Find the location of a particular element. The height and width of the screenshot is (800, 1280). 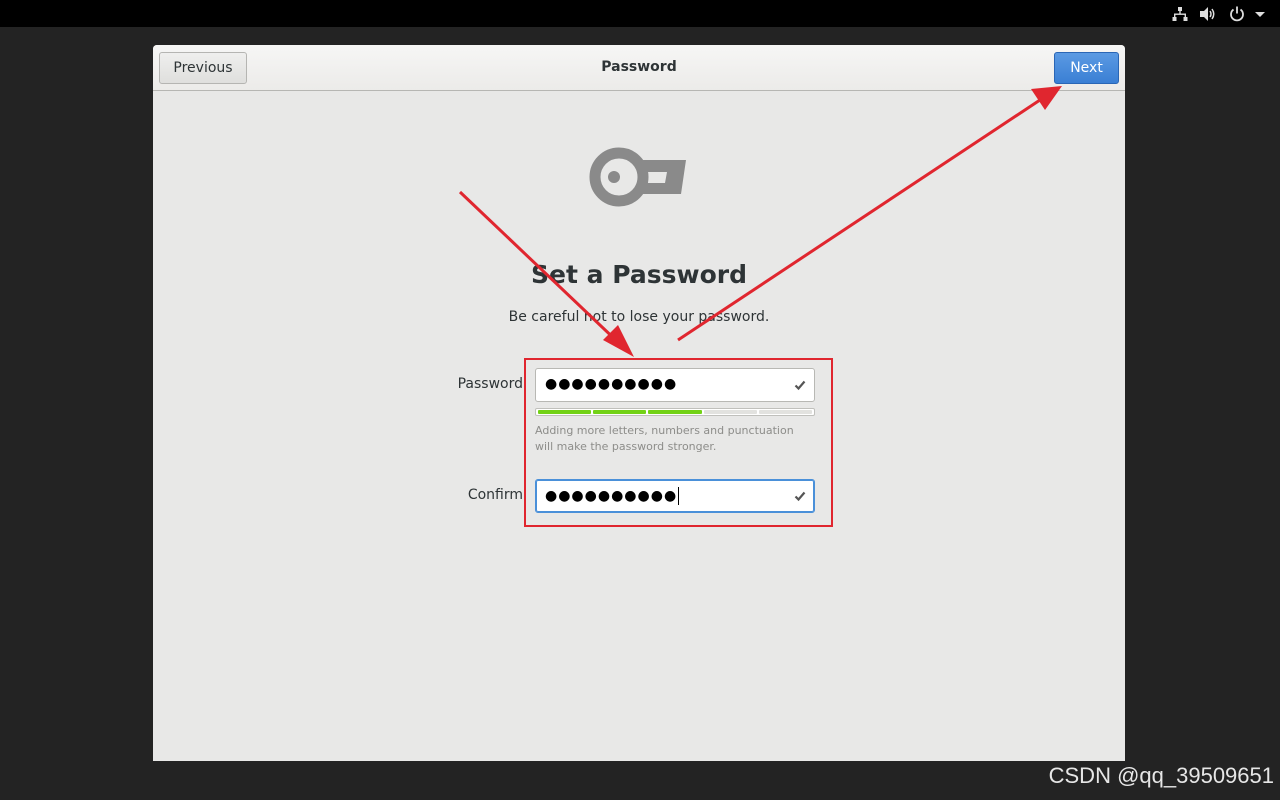

password-label: Password is located at coordinates (490, 384).